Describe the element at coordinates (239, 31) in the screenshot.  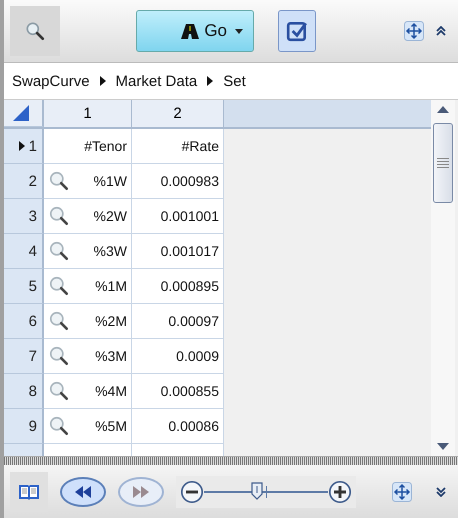
I see `caret-icon` at that location.